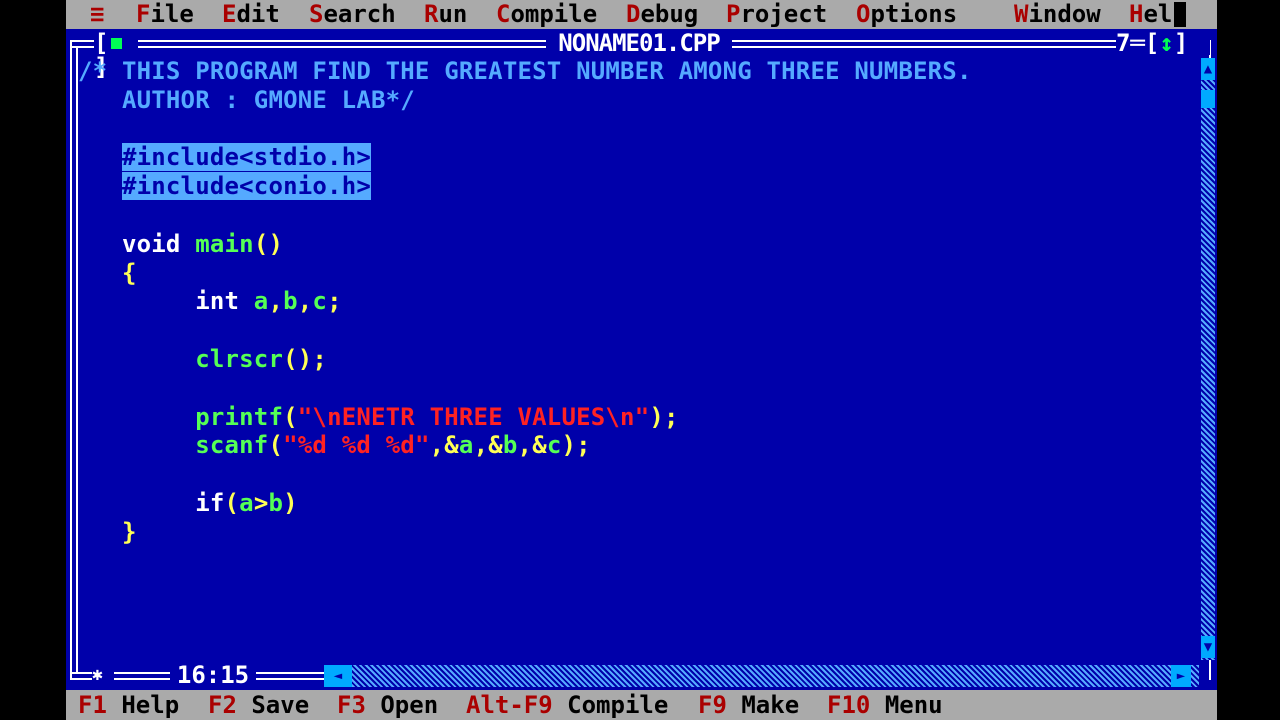  Describe the element at coordinates (224, 243) in the screenshot. I see `code-token: main` at that location.